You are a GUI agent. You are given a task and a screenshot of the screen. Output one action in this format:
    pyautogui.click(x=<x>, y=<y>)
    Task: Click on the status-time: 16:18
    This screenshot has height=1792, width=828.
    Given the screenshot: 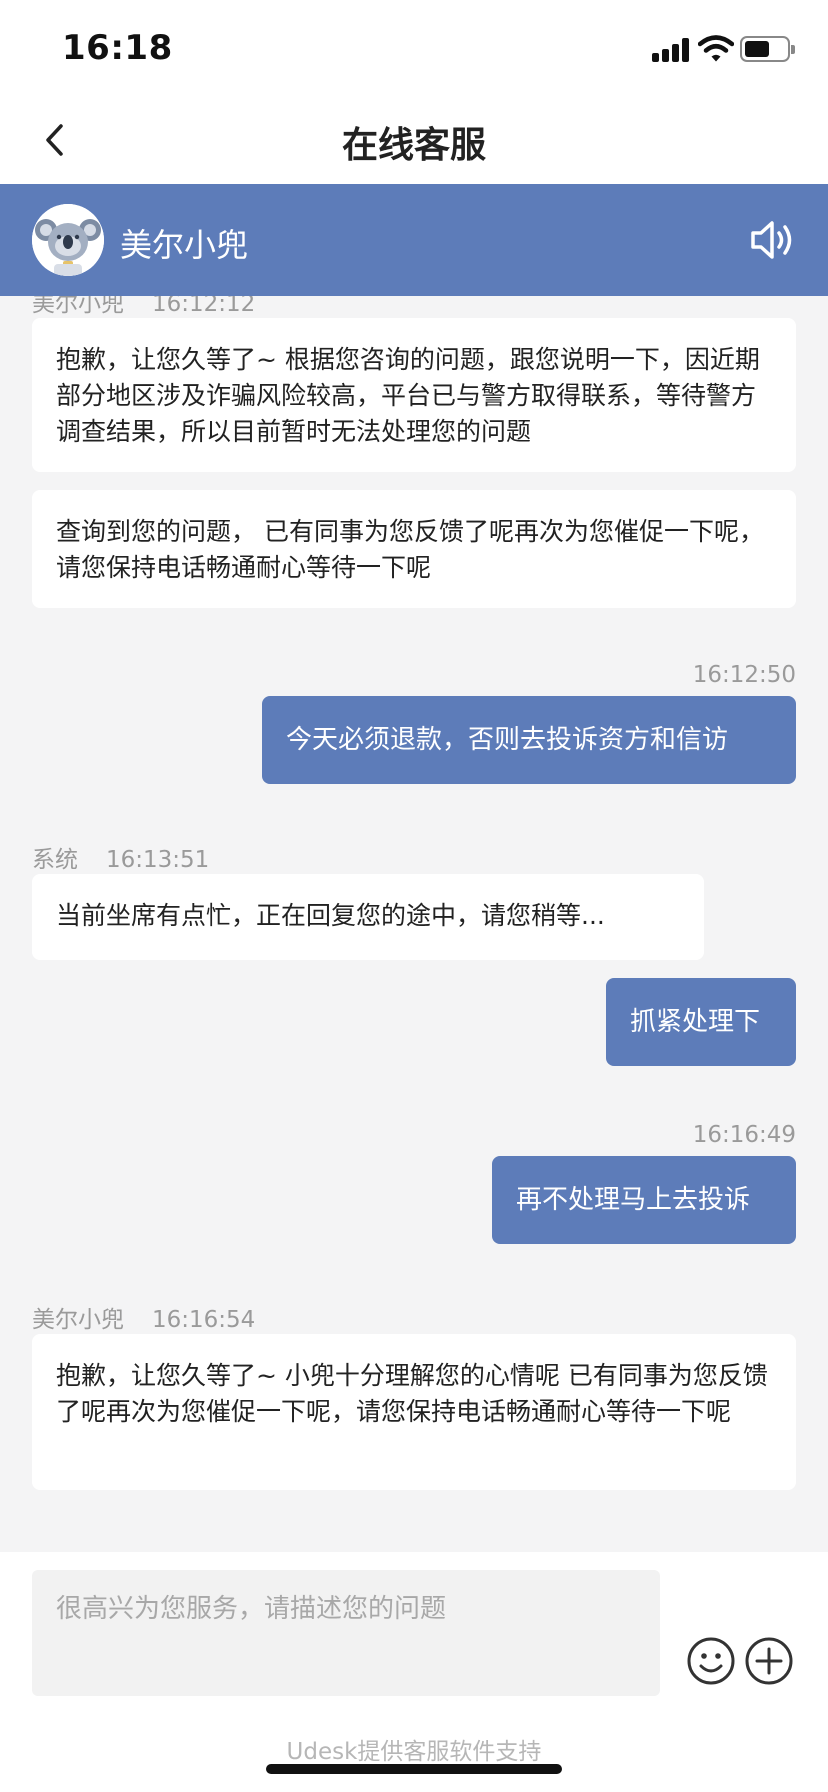 What is the action you would take?
    pyautogui.click(x=117, y=48)
    